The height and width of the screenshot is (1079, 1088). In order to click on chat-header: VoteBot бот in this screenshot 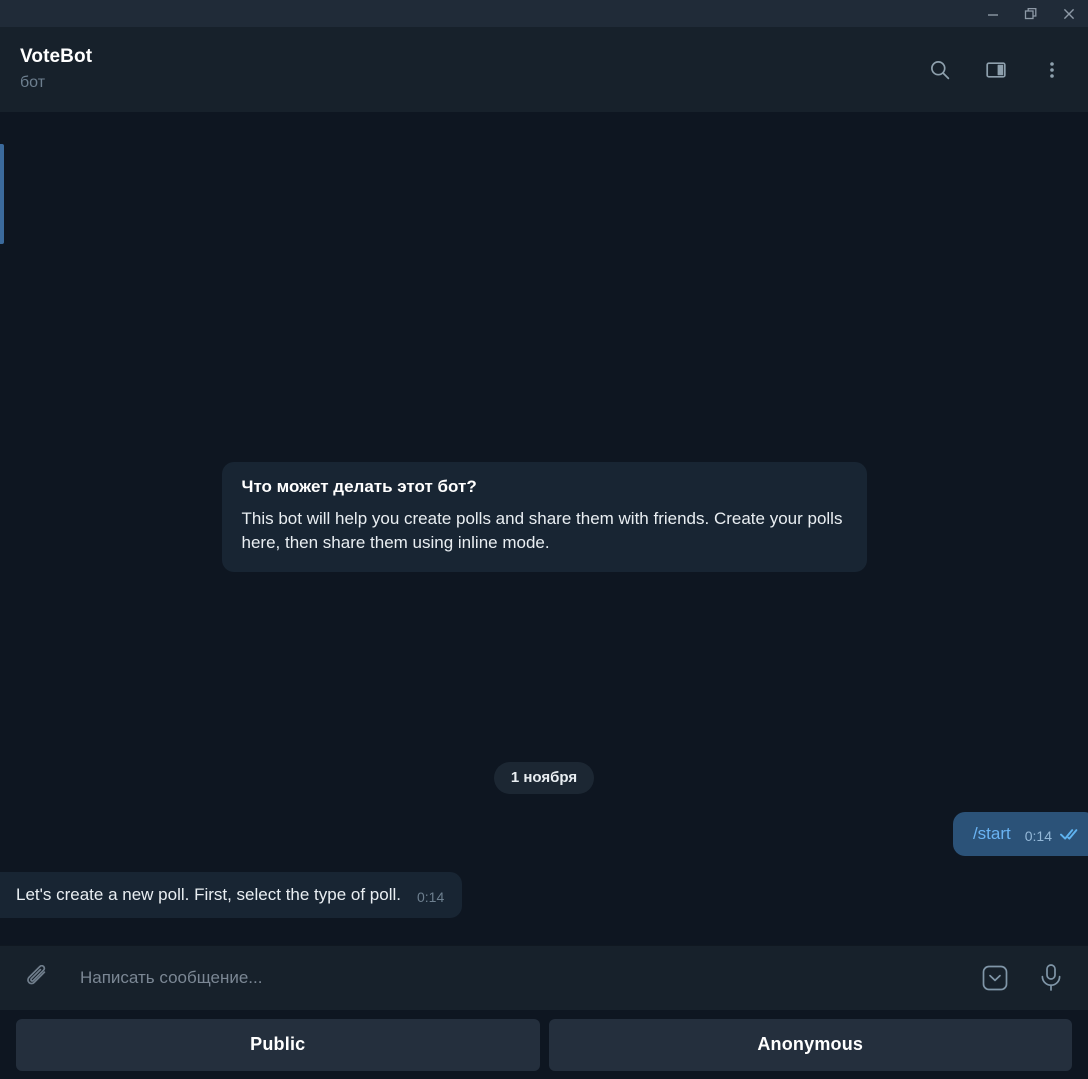, I will do `click(544, 69)`.